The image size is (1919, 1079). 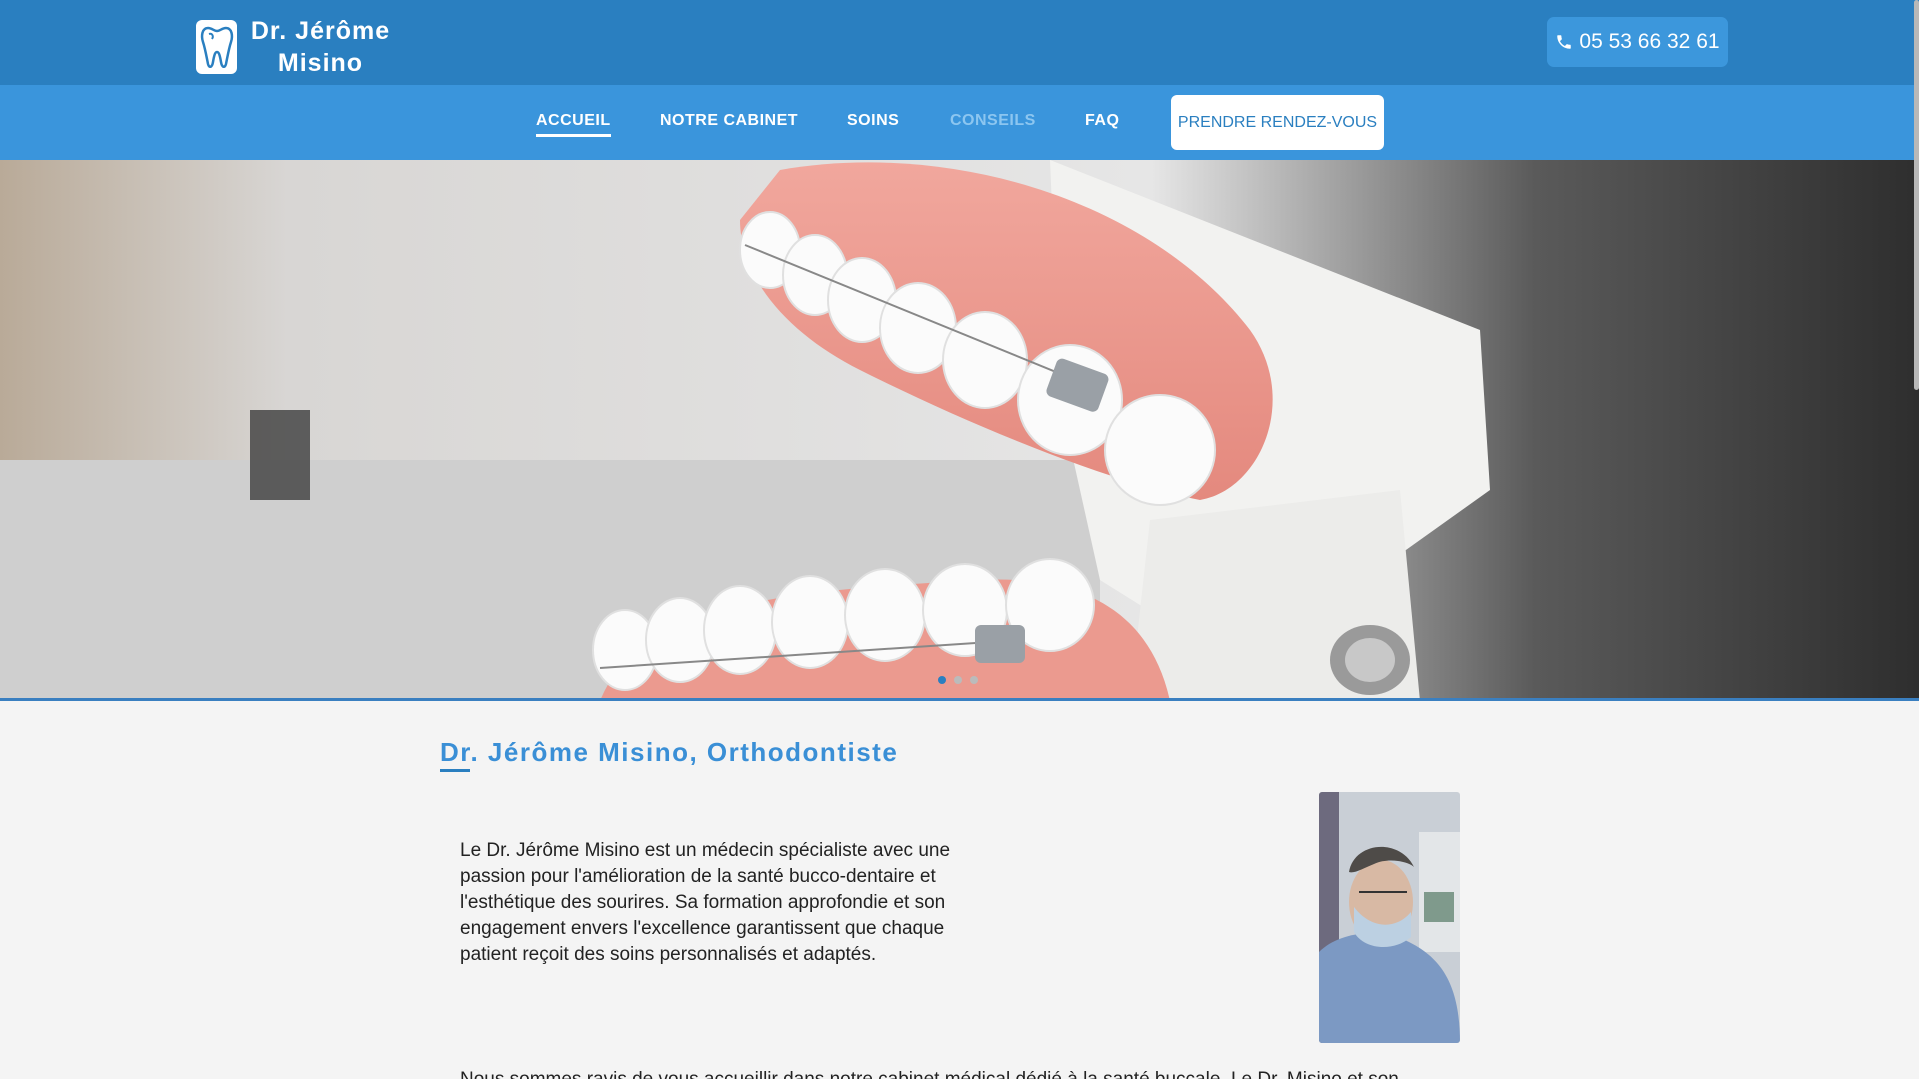 What do you see at coordinates (573, 124) in the screenshot?
I see `nav-item-accueil: ACCUEIL` at bounding box center [573, 124].